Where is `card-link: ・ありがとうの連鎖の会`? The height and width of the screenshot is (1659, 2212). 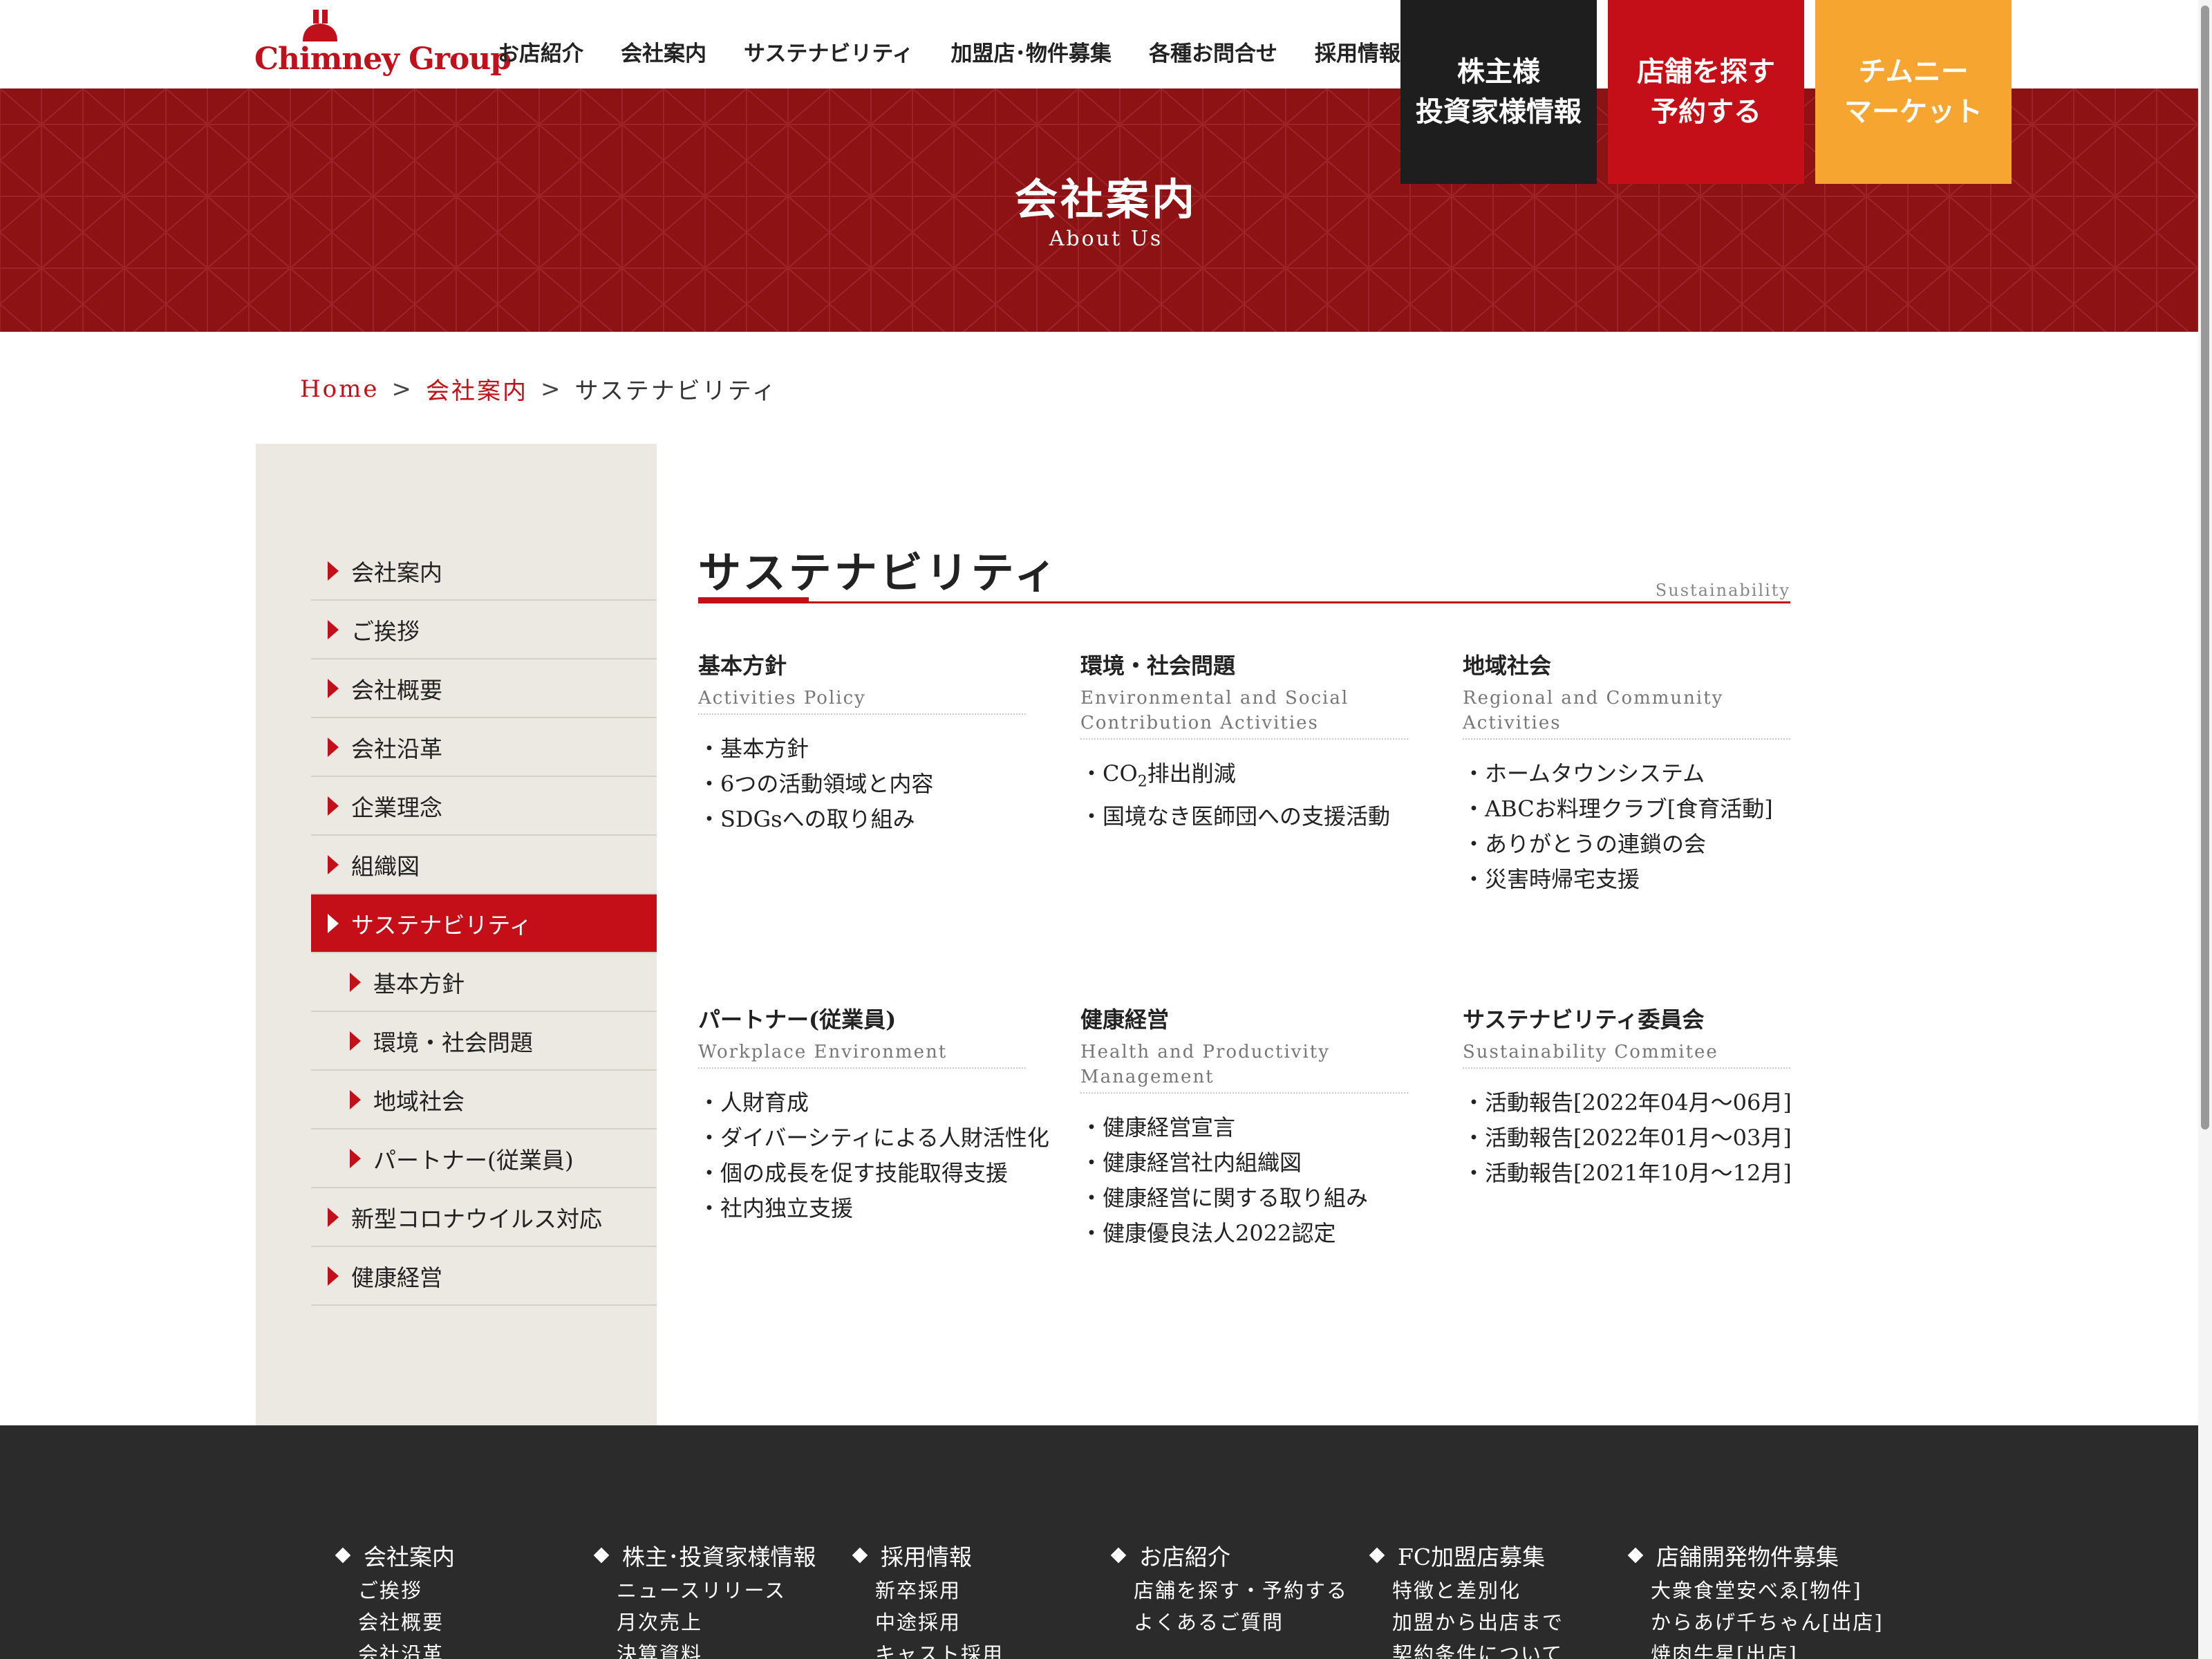 card-link: ・ありがとうの連鎖の会 is located at coordinates (1626, 845).